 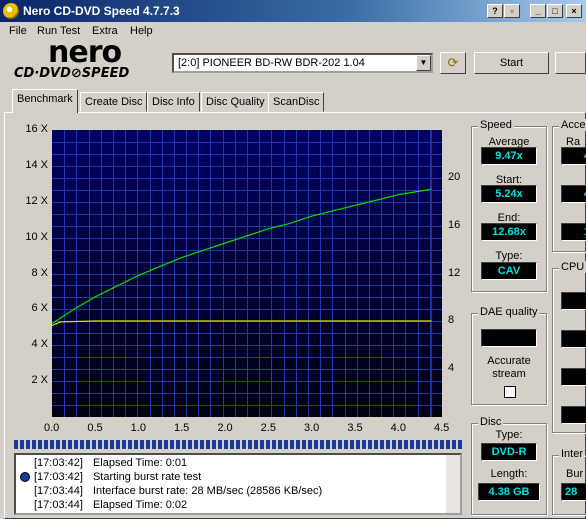 What do you see at coordinates (509, 271) in the screenshot?
I see `speed-type-value: CAV` at bounding box center [509, 271].